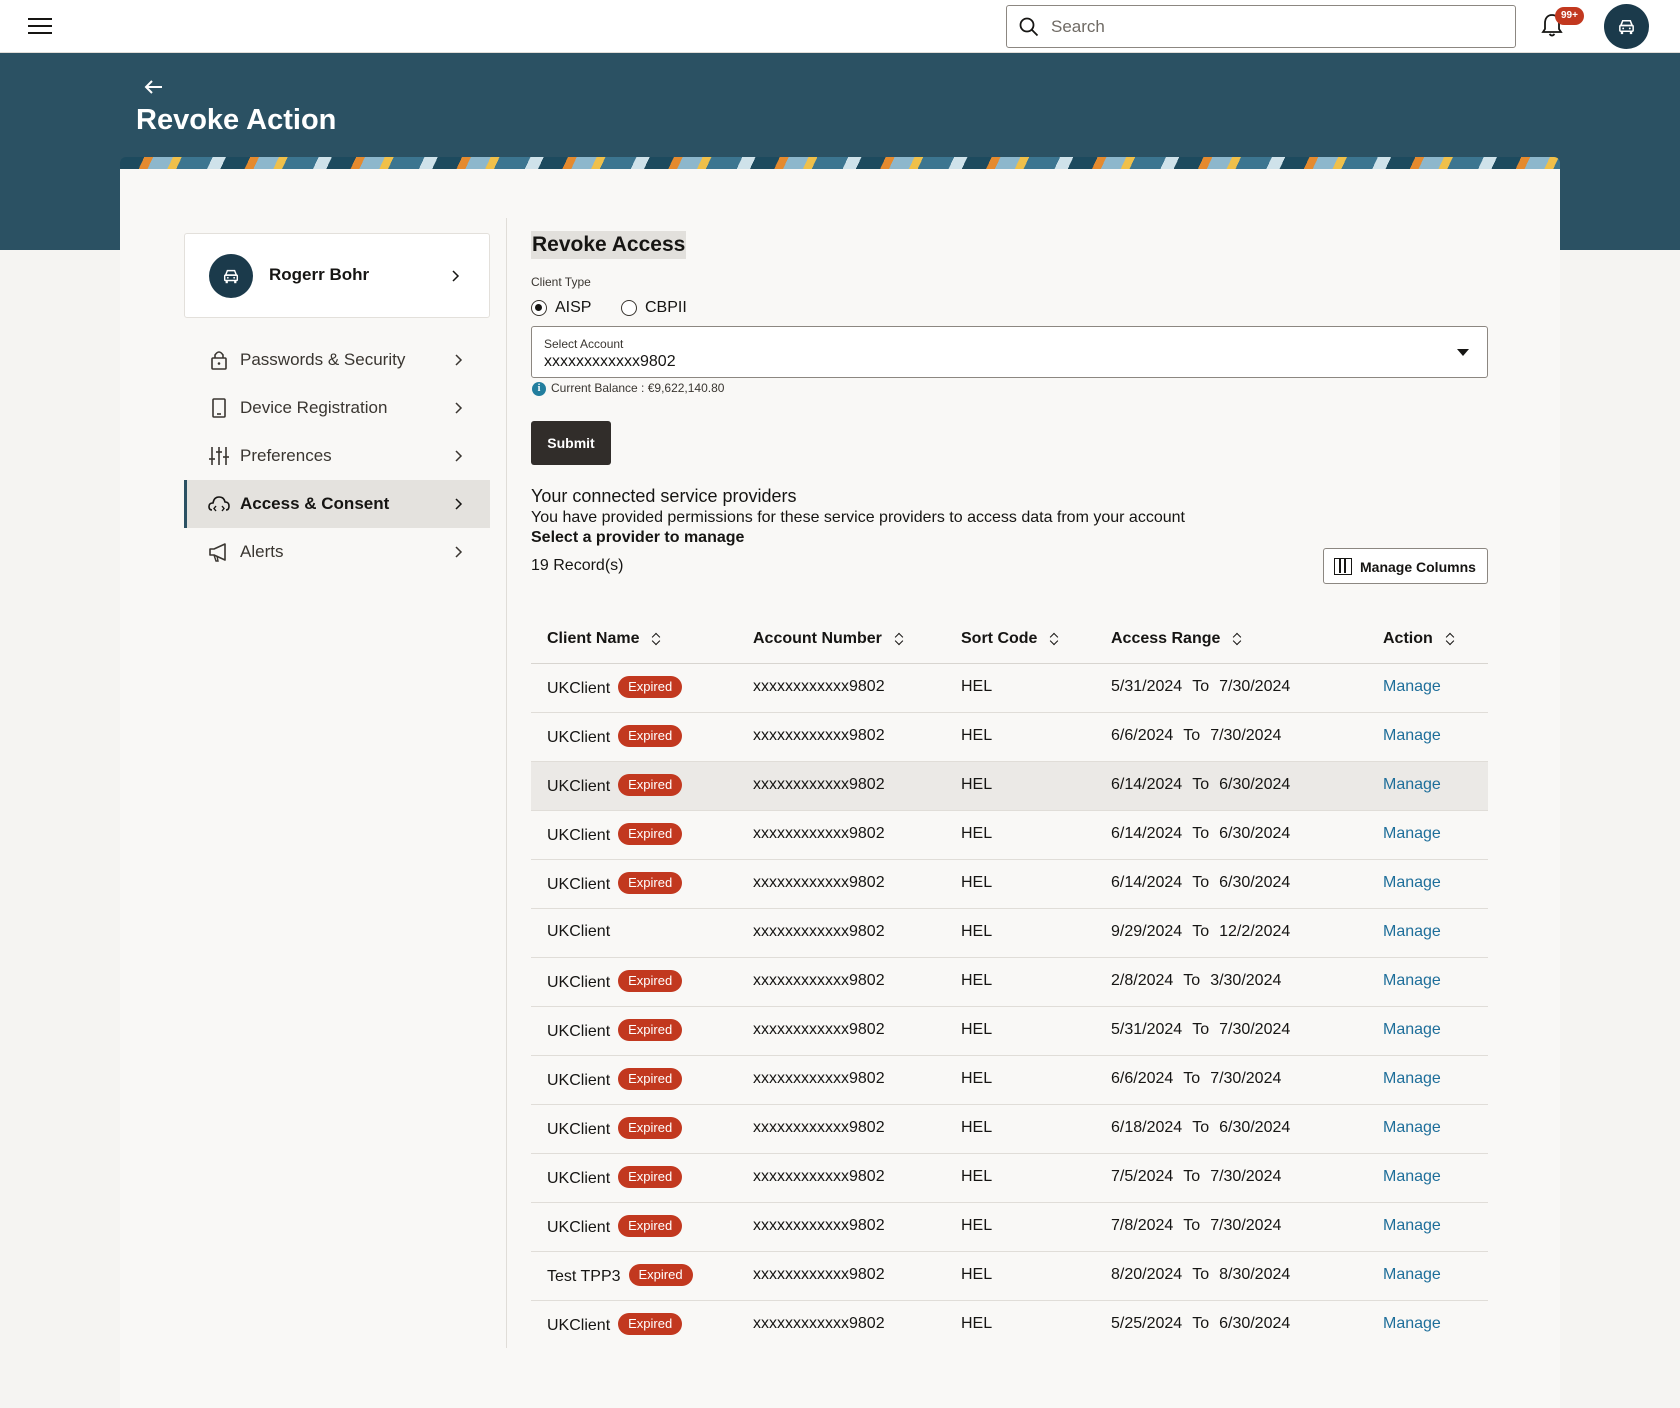  What do you see at coordinates (337, 456) in the screenshot?
I see `sidebar-item-preferences: Preferences` at bounding box center [337, 456].